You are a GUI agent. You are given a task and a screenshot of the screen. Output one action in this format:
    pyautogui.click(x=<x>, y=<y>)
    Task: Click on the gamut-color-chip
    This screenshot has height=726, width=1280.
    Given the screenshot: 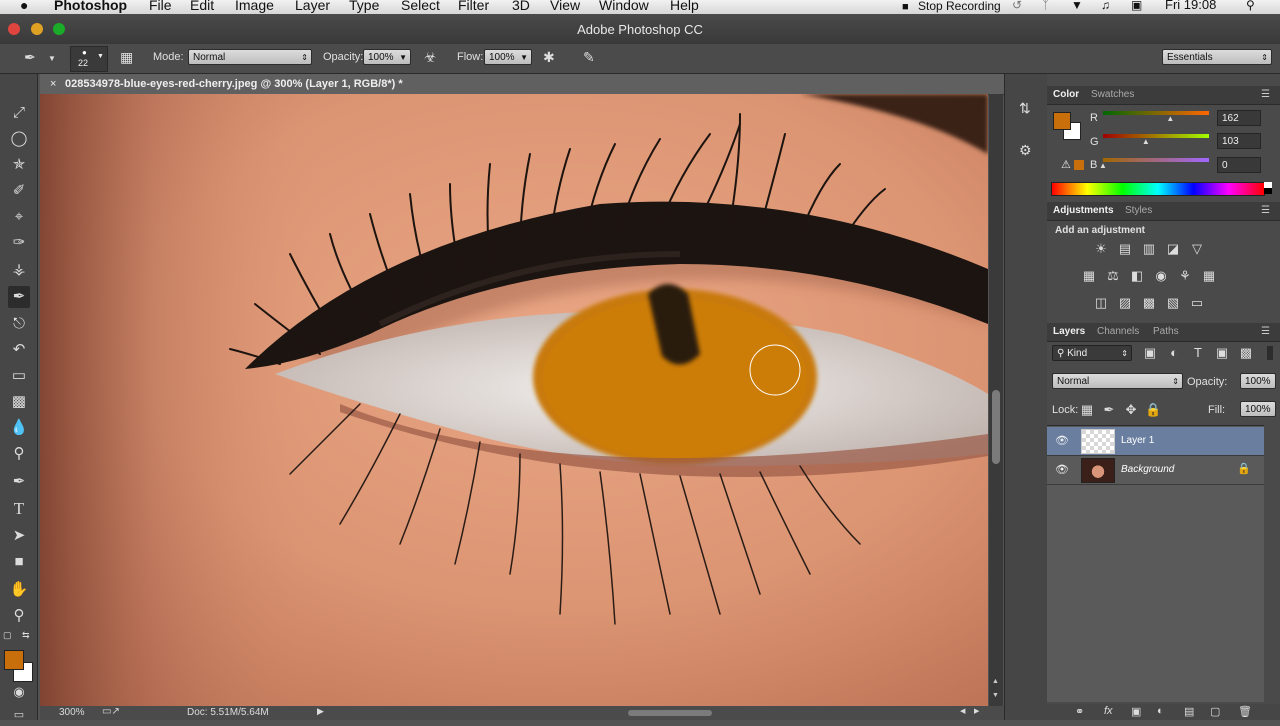 What is the action you would take?
    pyautogui.click(x=1079, y=165)
    